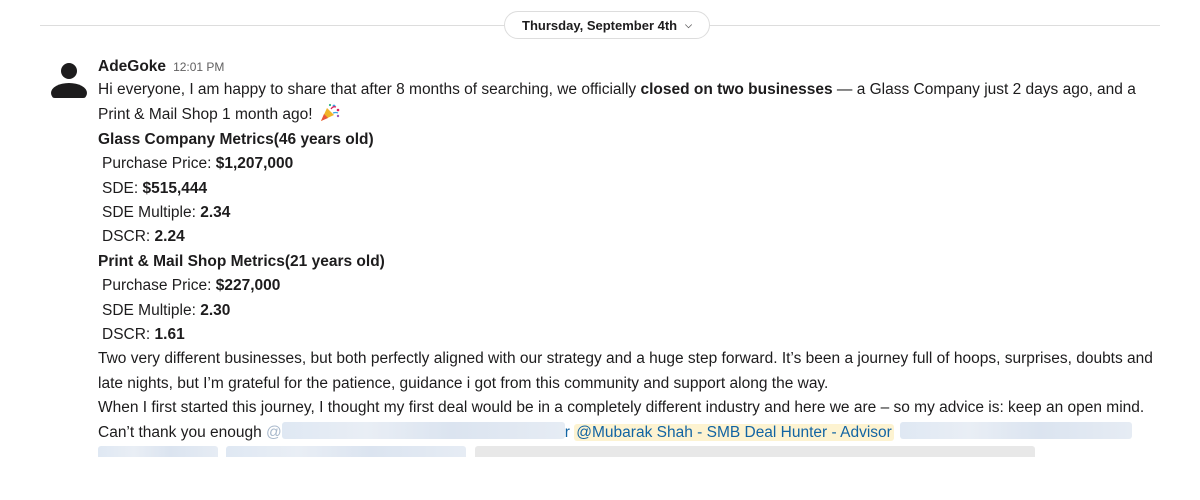  I want to click on print-heading: Print & Mail Shop Metrics(21 years old), so click(241, 261).